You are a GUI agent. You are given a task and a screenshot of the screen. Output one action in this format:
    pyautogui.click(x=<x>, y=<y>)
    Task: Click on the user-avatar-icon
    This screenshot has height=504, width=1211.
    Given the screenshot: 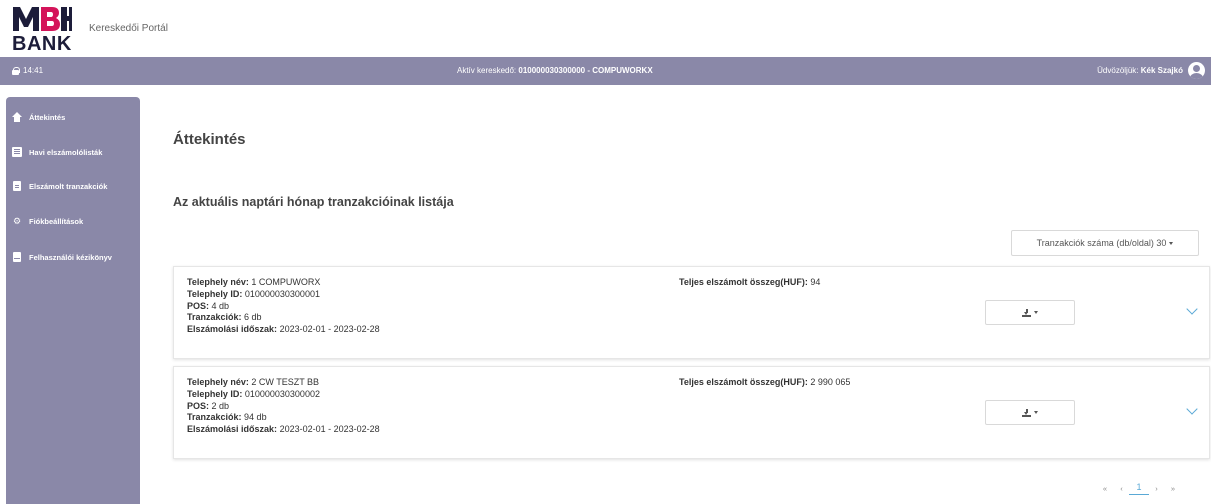 What is the action you would take?
    pyautogui.click(x=1196, y=70)
    